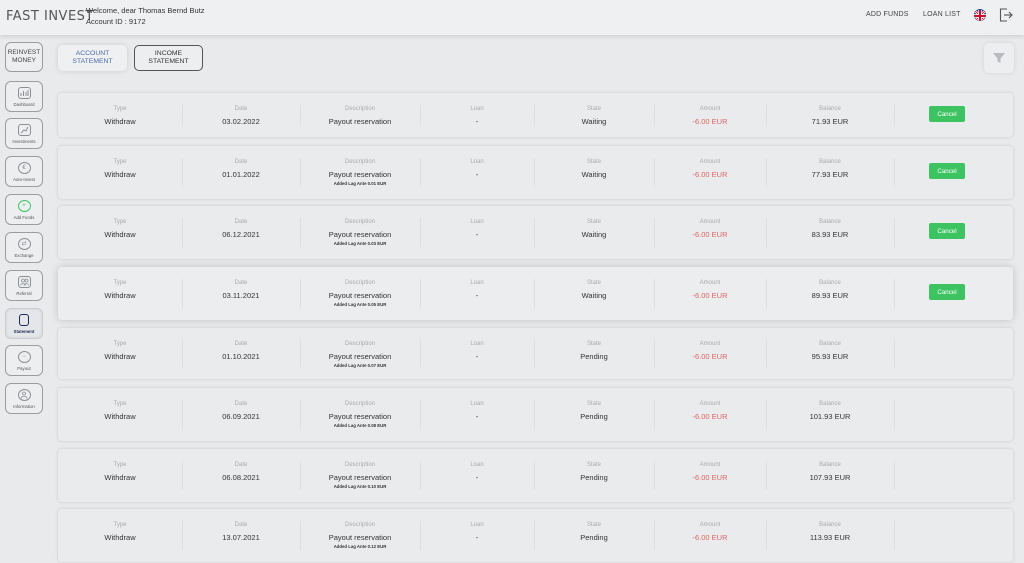 This screenshot has width=1024, height=563. Describe the element at coordinates (24, 129) in the screenshot. I see `growth-chart-icon` at that location.